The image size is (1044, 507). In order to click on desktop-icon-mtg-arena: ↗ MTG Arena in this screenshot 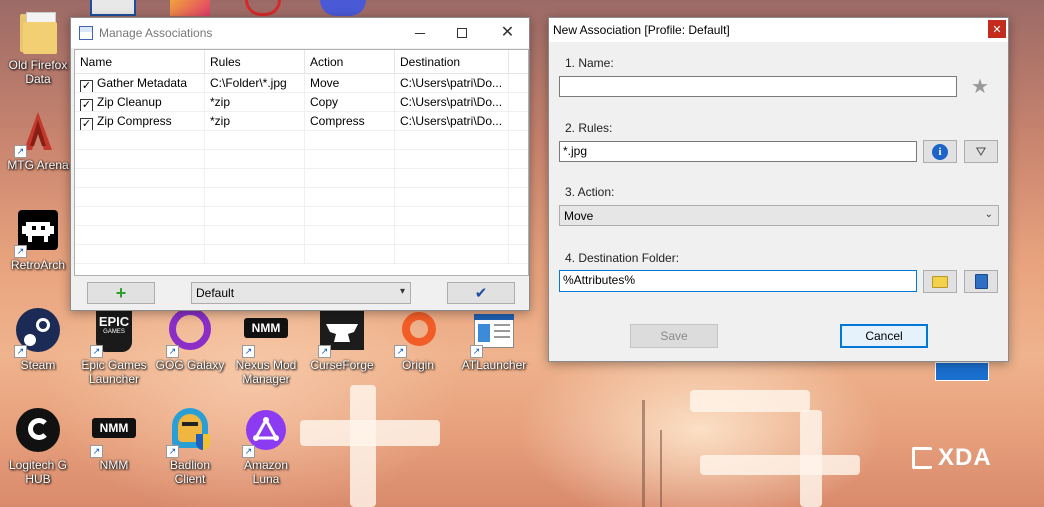, I will do `click(38, 140)`.